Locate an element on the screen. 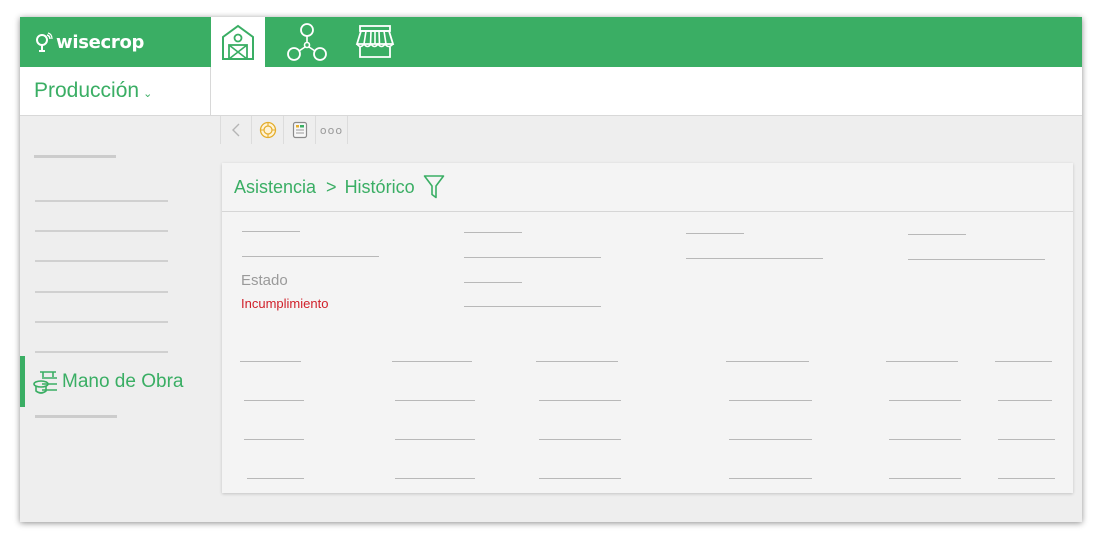  filter-funnel-icon is located at coordinates (433, 187).